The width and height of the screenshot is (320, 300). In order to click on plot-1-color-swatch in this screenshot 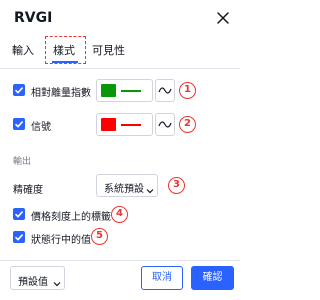, I will do `click(108, 90)`.